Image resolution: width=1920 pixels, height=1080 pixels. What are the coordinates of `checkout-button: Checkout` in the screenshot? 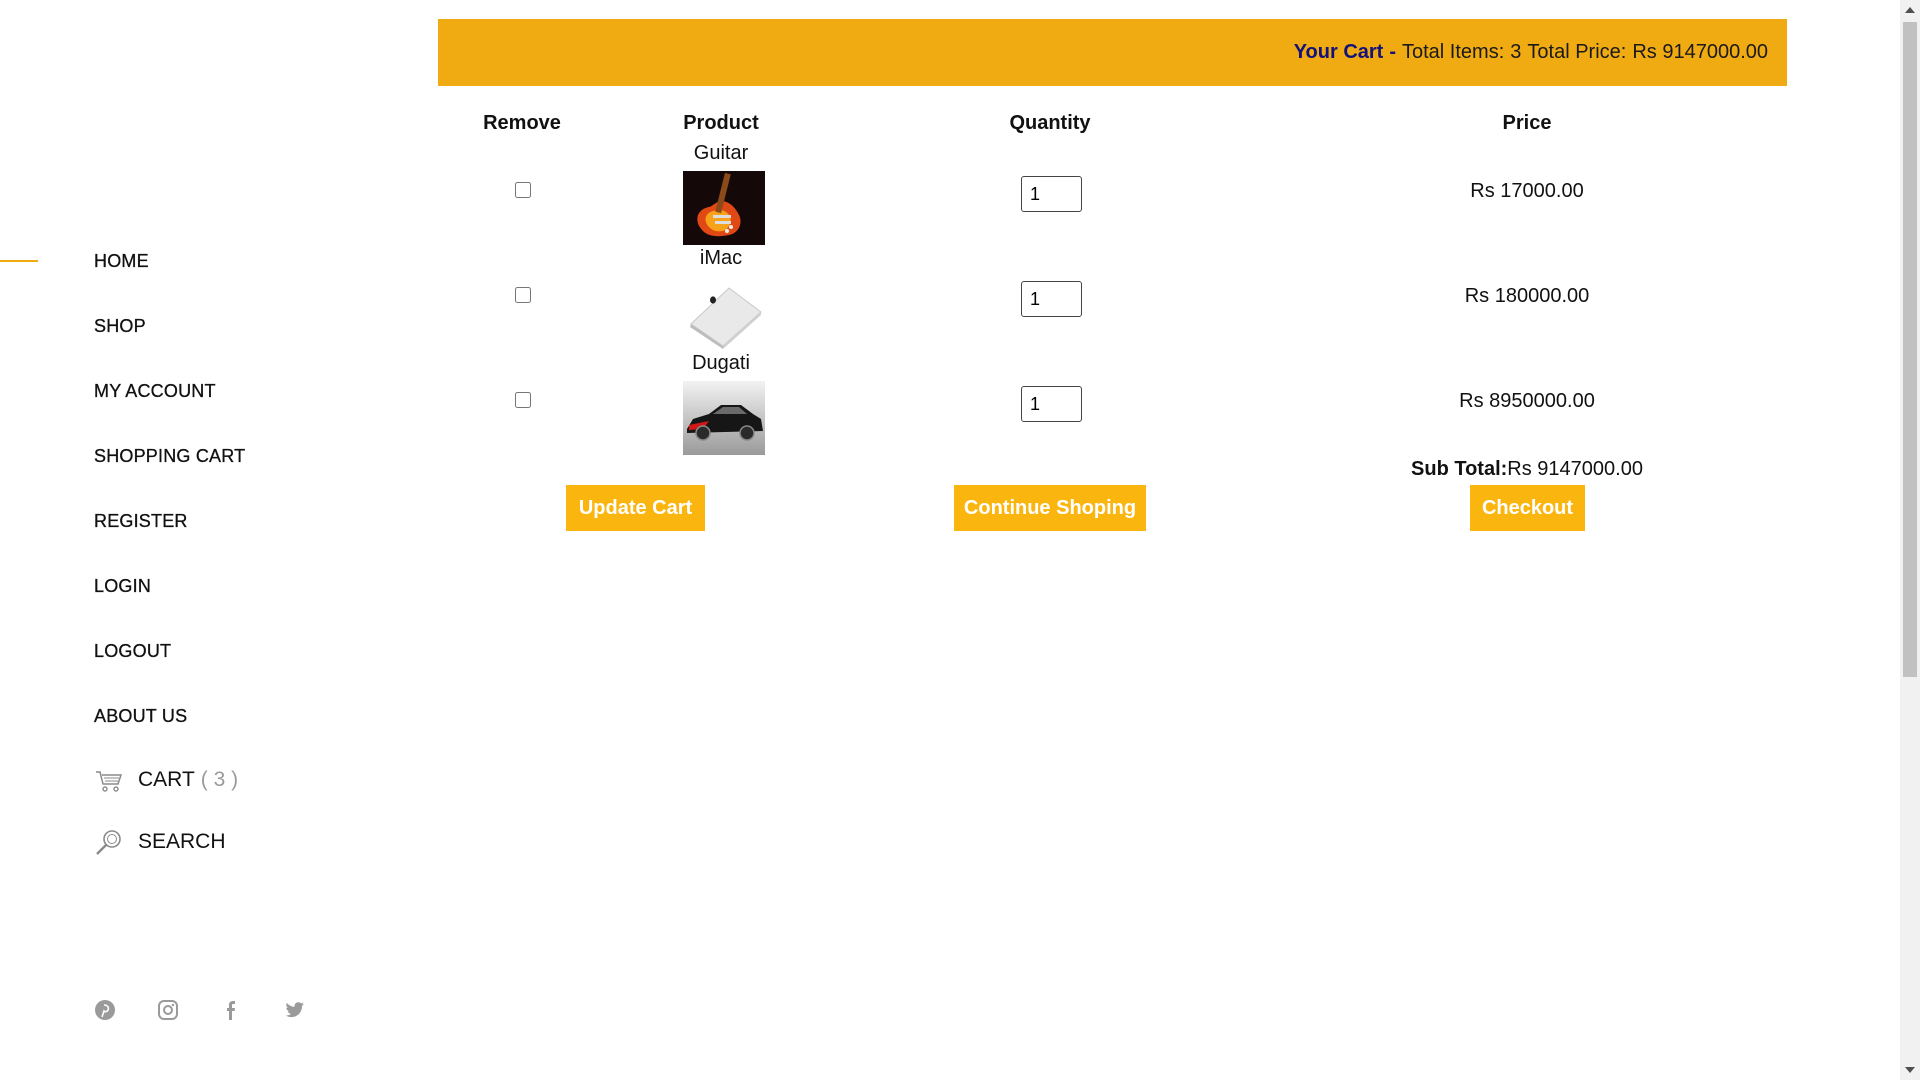 It's located at (1527, 508).